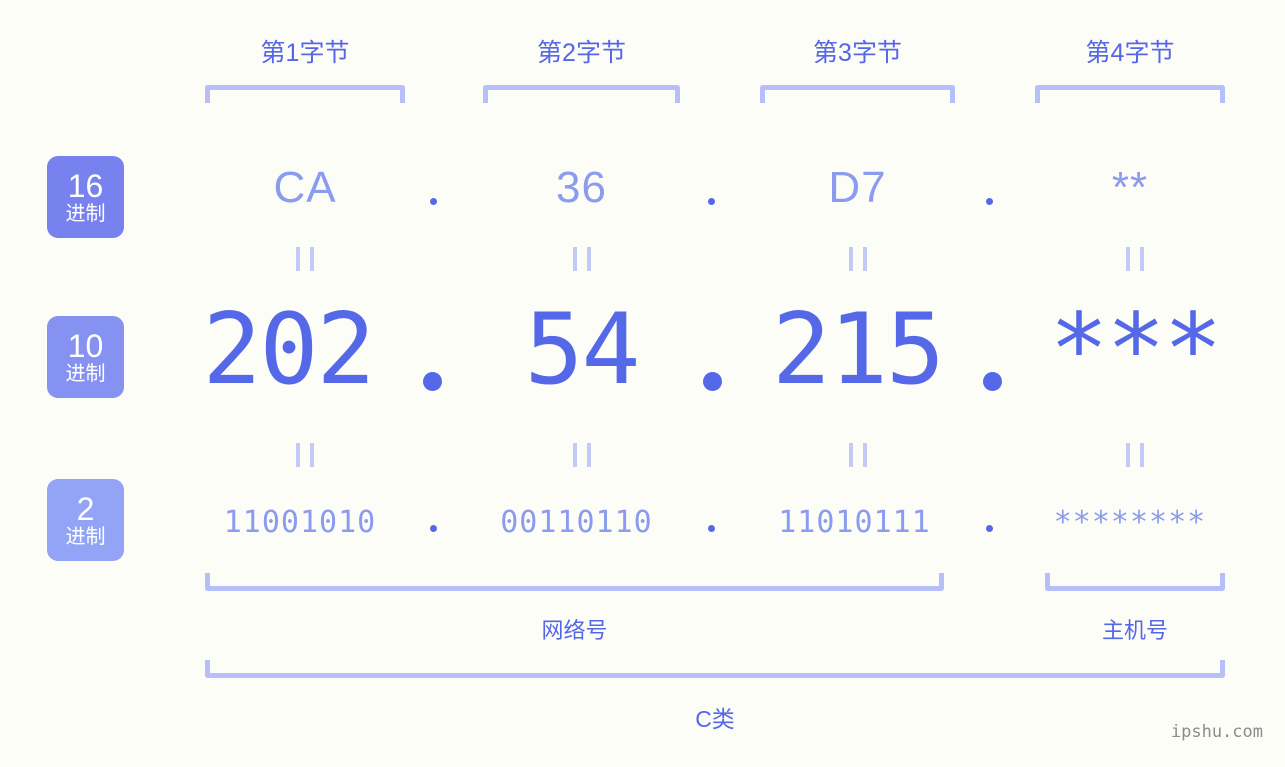 Image resolution: width=1285 pixels, height=767 pixels. I want to click on hex-byte-4-value: **, so click(1130, 187).